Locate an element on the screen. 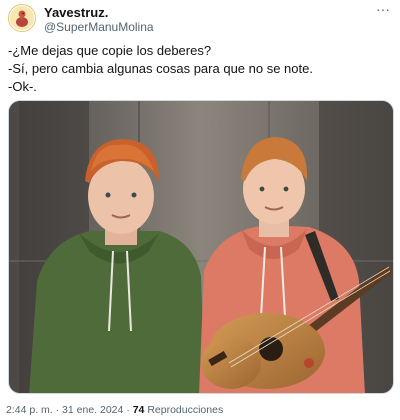  views-count: 74 is located at coordinates (138, 410).